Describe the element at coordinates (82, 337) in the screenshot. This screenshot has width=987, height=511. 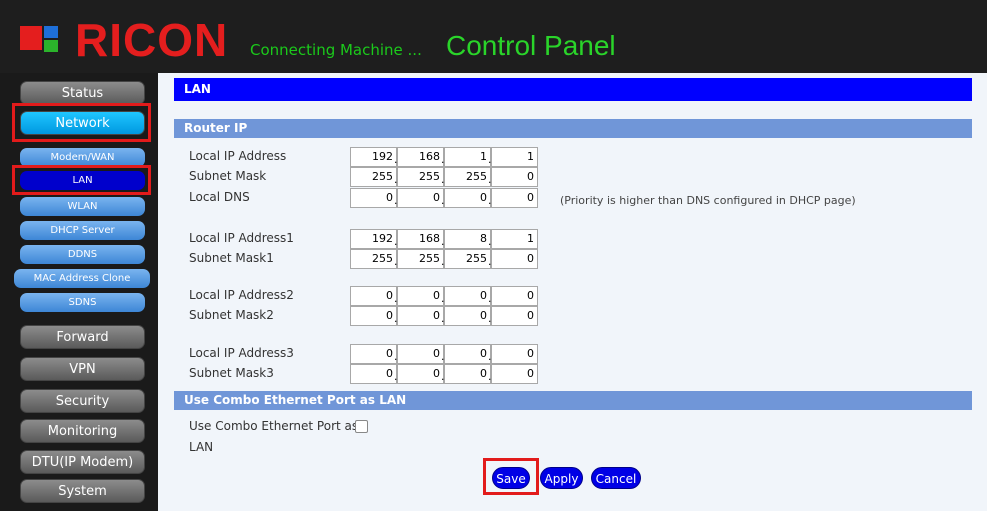
I see `sidebar-item-forward: Forward` at that location.